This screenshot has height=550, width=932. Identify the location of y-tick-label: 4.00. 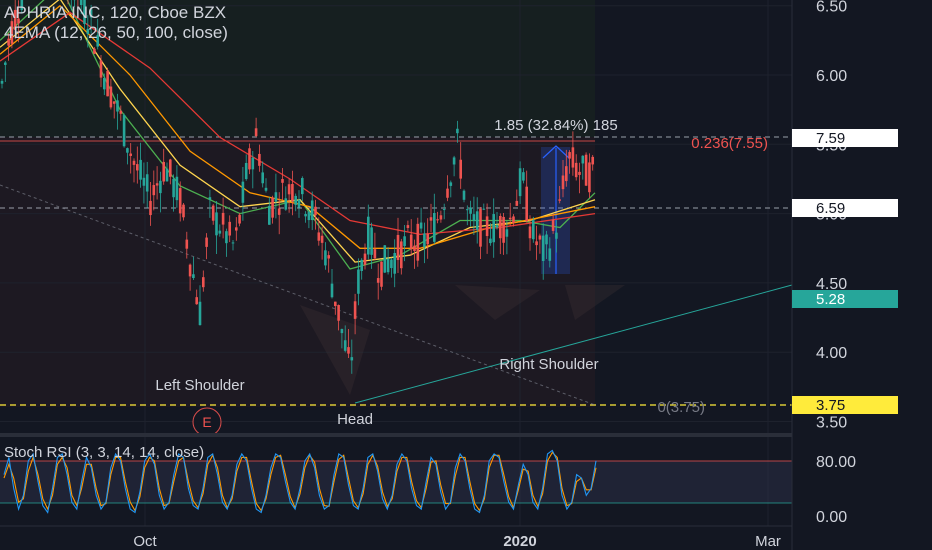
(831, 353).